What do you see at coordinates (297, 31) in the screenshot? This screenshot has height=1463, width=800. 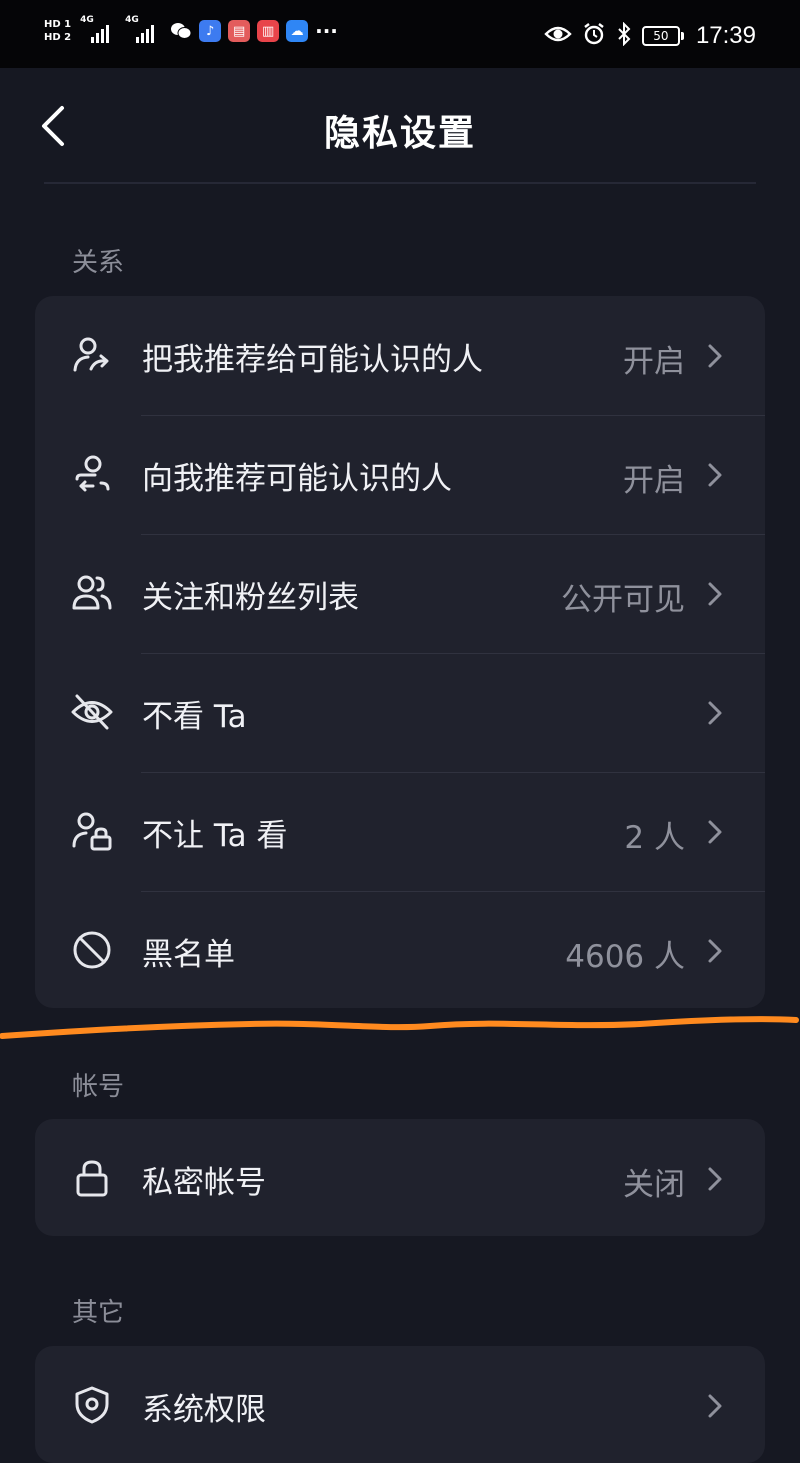 I see `cloud-app-icon: ☁` at bounding box center [297, 31].